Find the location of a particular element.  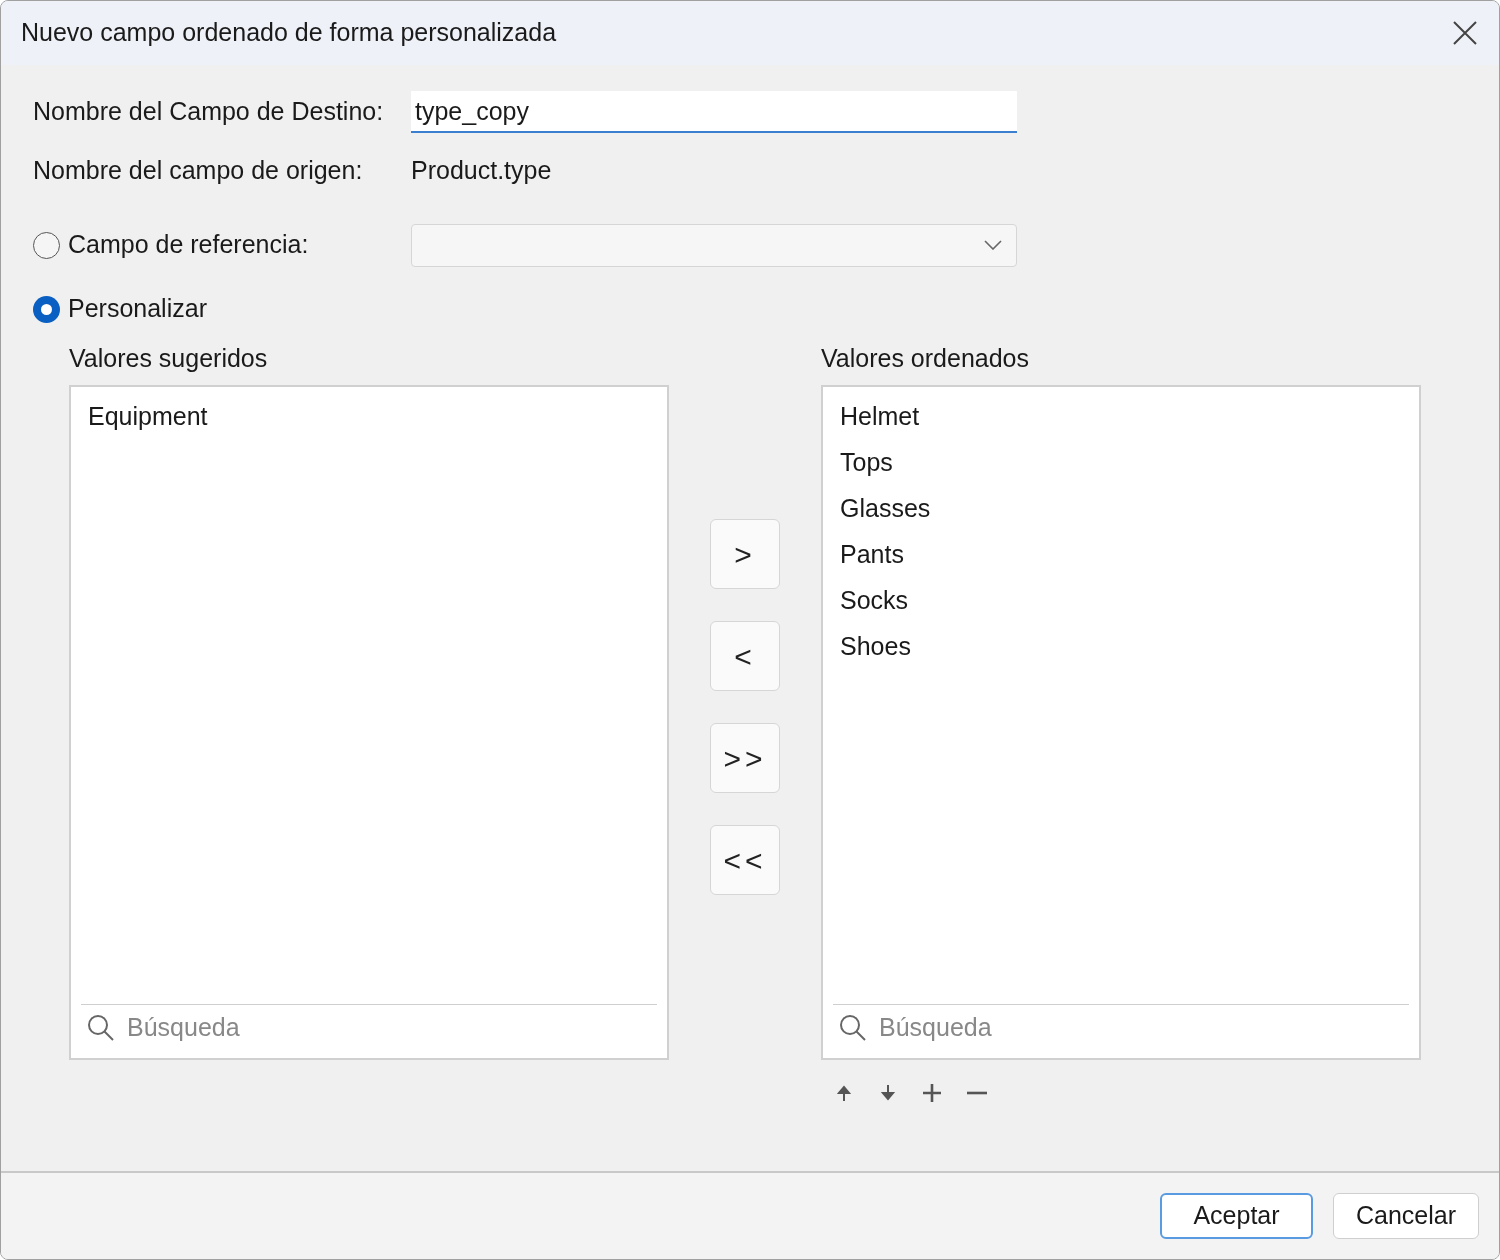

field-label: Nombre del campo de origen: is located at coordinates (198, 171).